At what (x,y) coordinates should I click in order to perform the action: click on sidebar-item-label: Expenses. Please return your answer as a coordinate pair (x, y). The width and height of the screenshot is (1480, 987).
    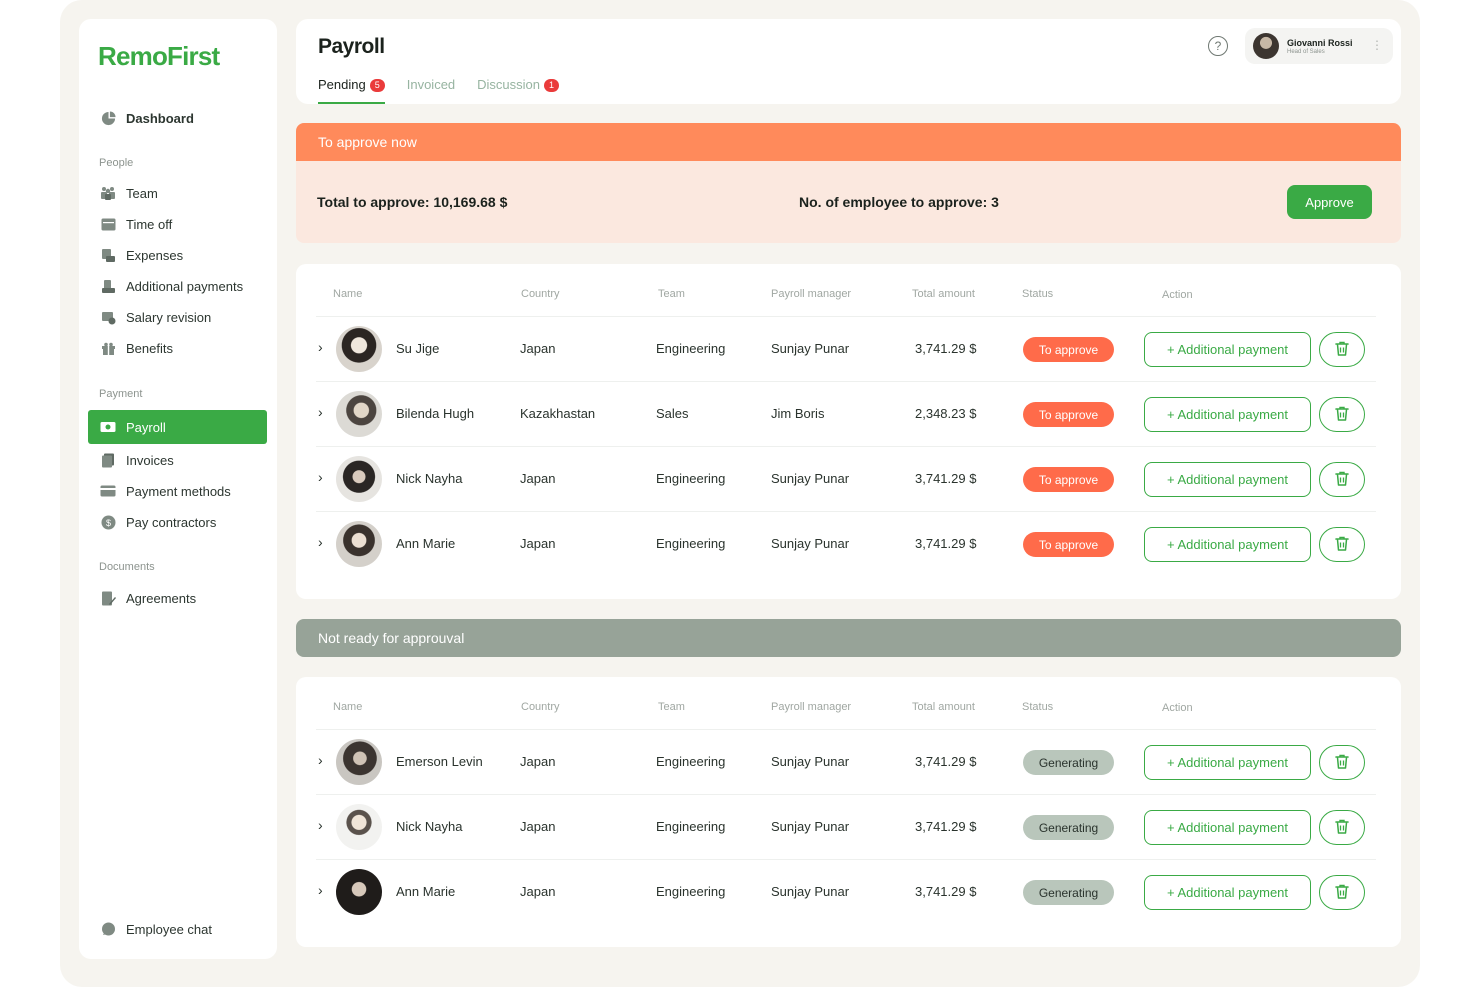
    Looking at the image, I should click on (155, 255).